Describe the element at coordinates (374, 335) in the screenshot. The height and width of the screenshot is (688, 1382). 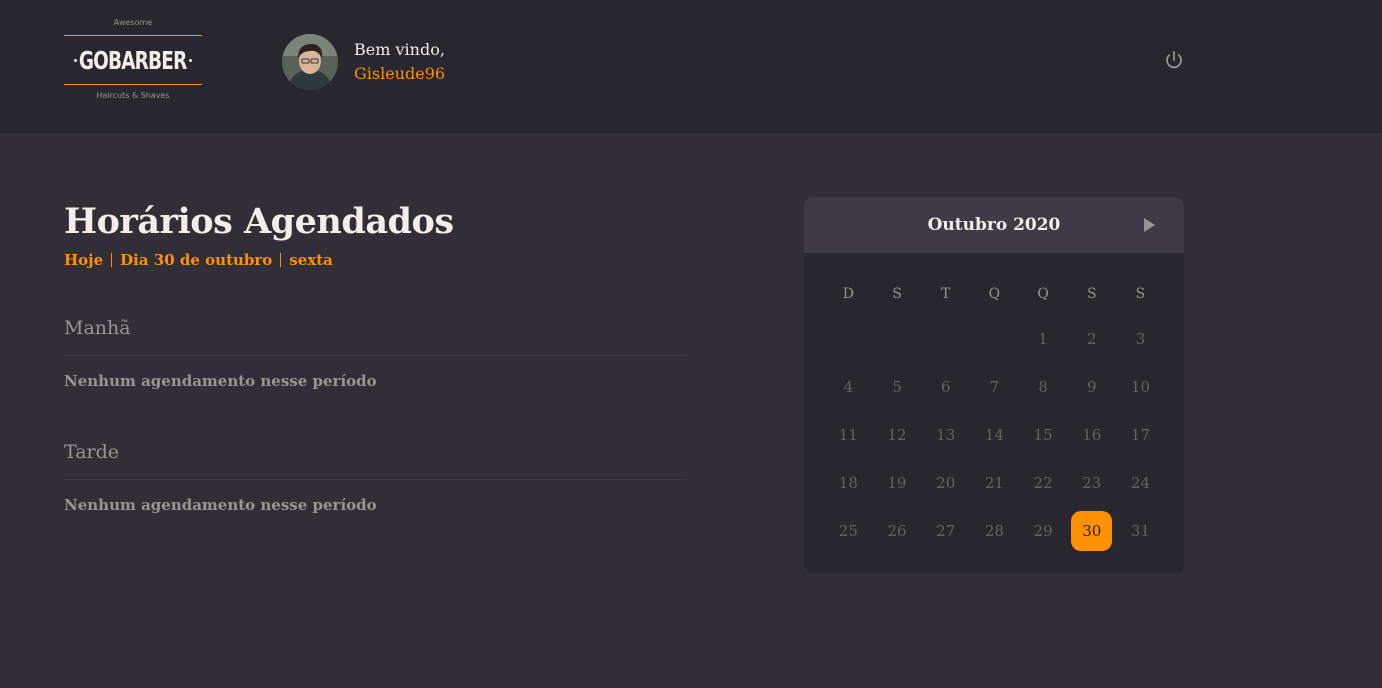
I see `section-title: Manhã` at that location.